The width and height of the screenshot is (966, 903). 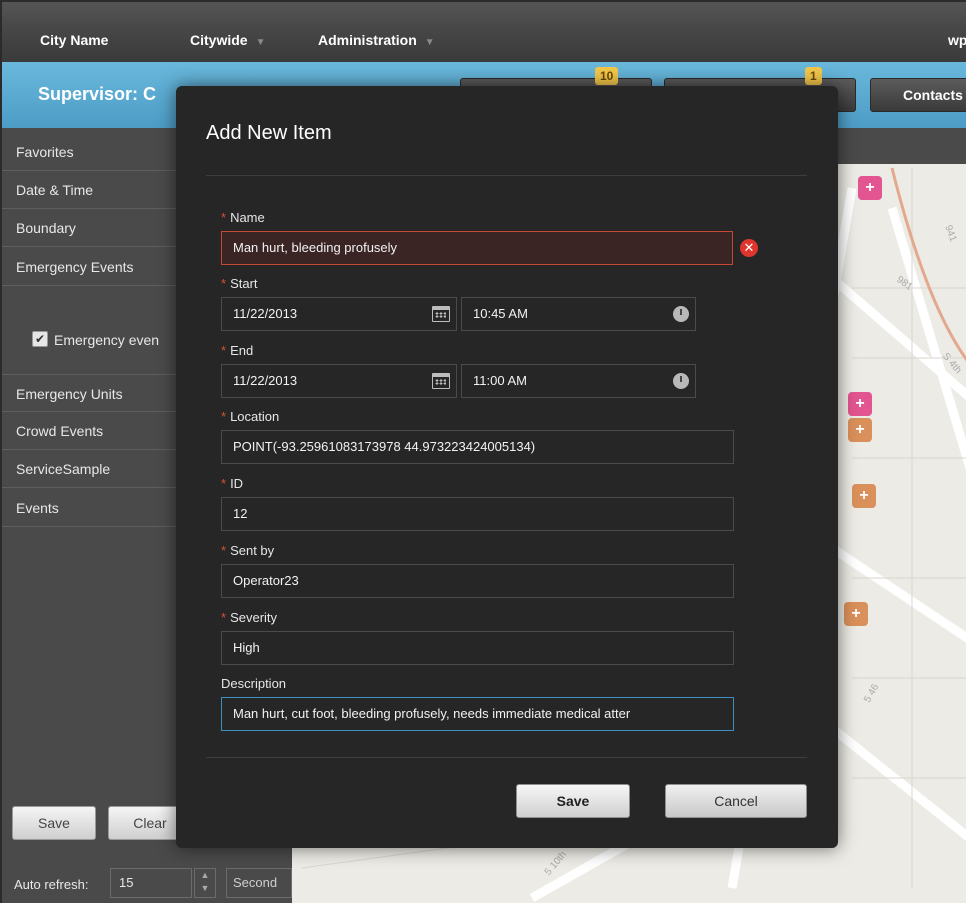 What do you see at coordinates (339, 381) in the screenshot?
I see `end-date-field: 11/22/2013` at bounding box center [339, 381].